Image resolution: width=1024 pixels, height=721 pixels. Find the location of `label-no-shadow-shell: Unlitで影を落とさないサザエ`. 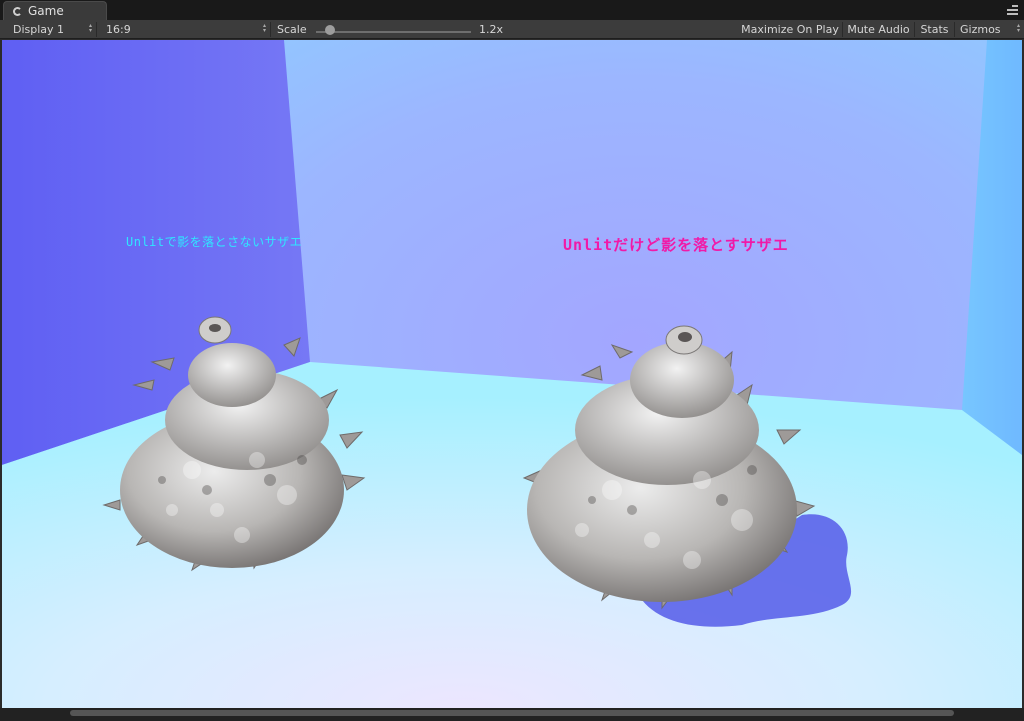

label-no-shadow-shell: Unlitで影を落とさないサザエ is located at coordinates (214, 242).